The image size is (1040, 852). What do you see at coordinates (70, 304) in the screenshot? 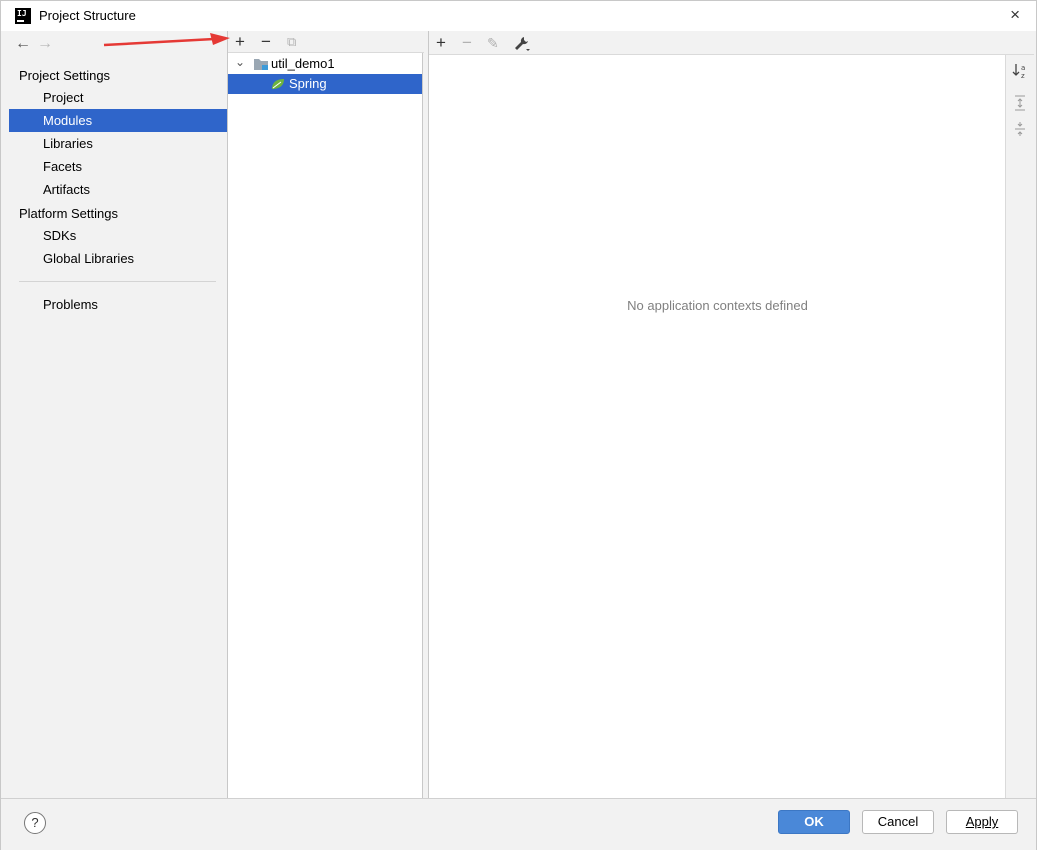
I see `sidebar-item-label: Problems` at bounding box center [70, 304].